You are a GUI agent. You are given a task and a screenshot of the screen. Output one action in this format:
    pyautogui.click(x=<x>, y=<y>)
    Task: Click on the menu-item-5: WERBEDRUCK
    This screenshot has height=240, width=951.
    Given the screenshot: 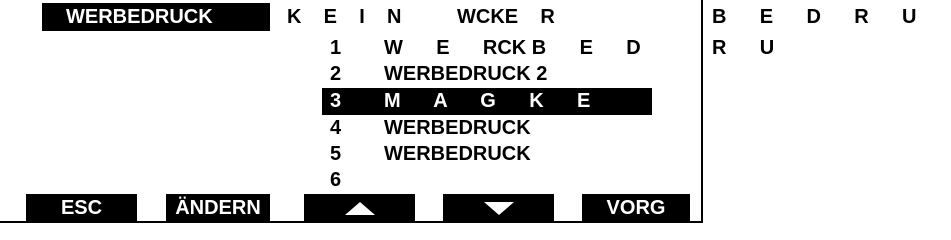 What is the action you would take?
    pyautogui.click(x=457, y=154)
    